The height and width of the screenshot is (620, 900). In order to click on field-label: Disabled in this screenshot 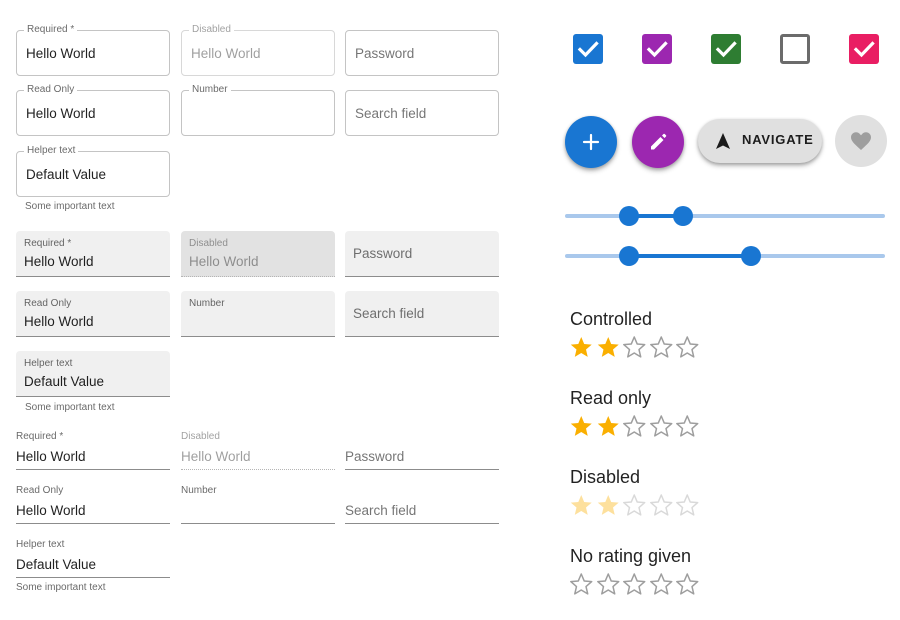, I will do `click(200, 436)`.